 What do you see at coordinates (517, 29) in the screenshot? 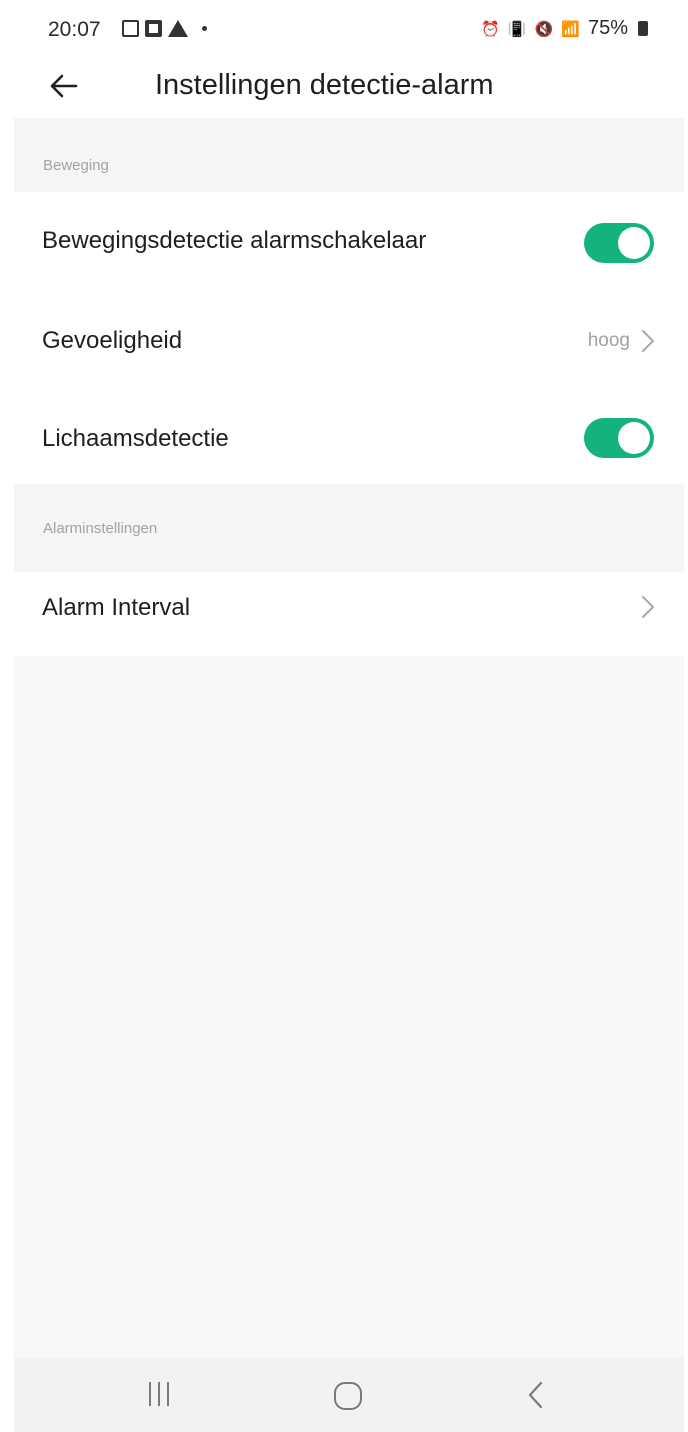
I see `vibrate-icon: 📳` at bounding box center [517, 29].